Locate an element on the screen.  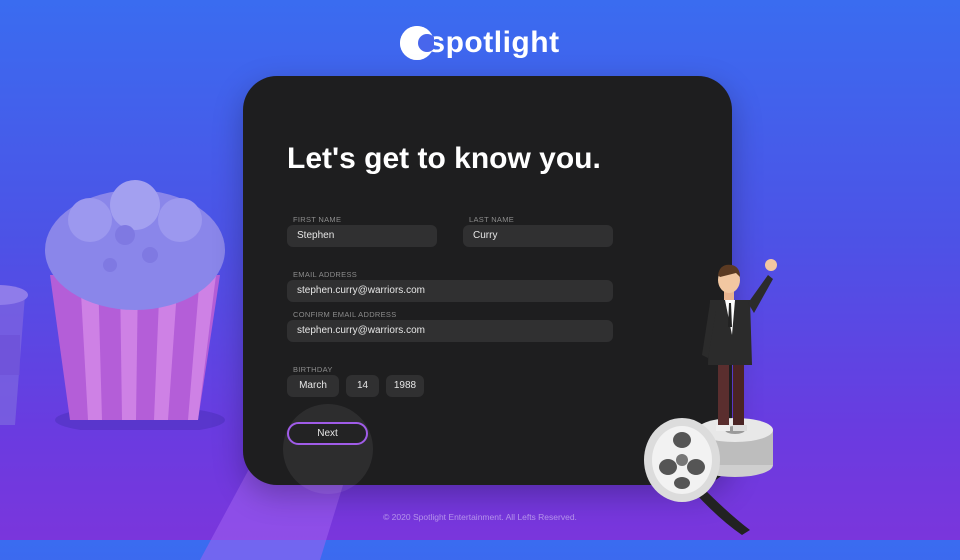
last-name-label: LAST NAME is located at coordinates (492, 219).